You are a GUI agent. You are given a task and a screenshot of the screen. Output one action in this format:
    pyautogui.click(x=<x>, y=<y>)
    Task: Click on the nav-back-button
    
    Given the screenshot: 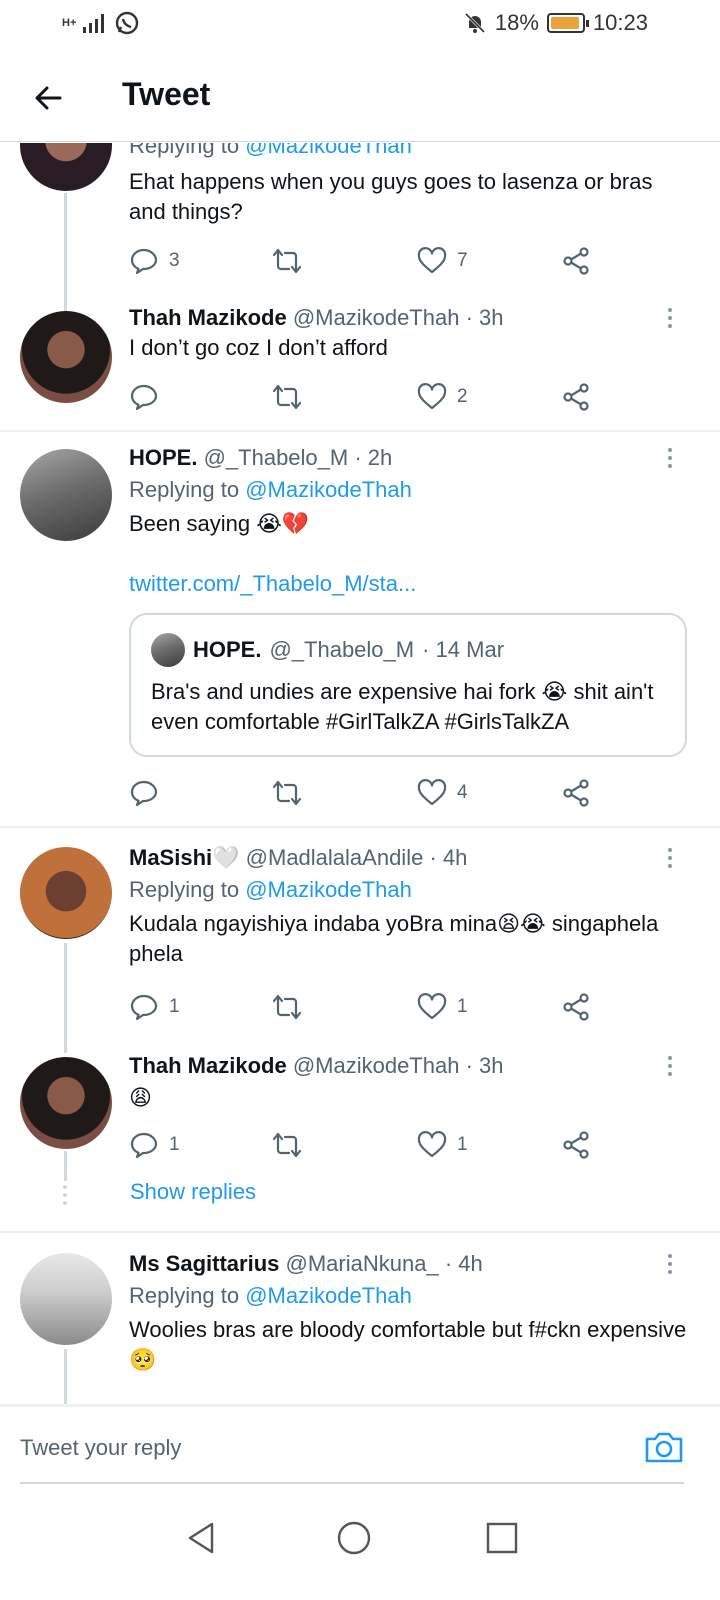 What is the action you would take?
    pyautogui.click(x=202, y=1538)
    